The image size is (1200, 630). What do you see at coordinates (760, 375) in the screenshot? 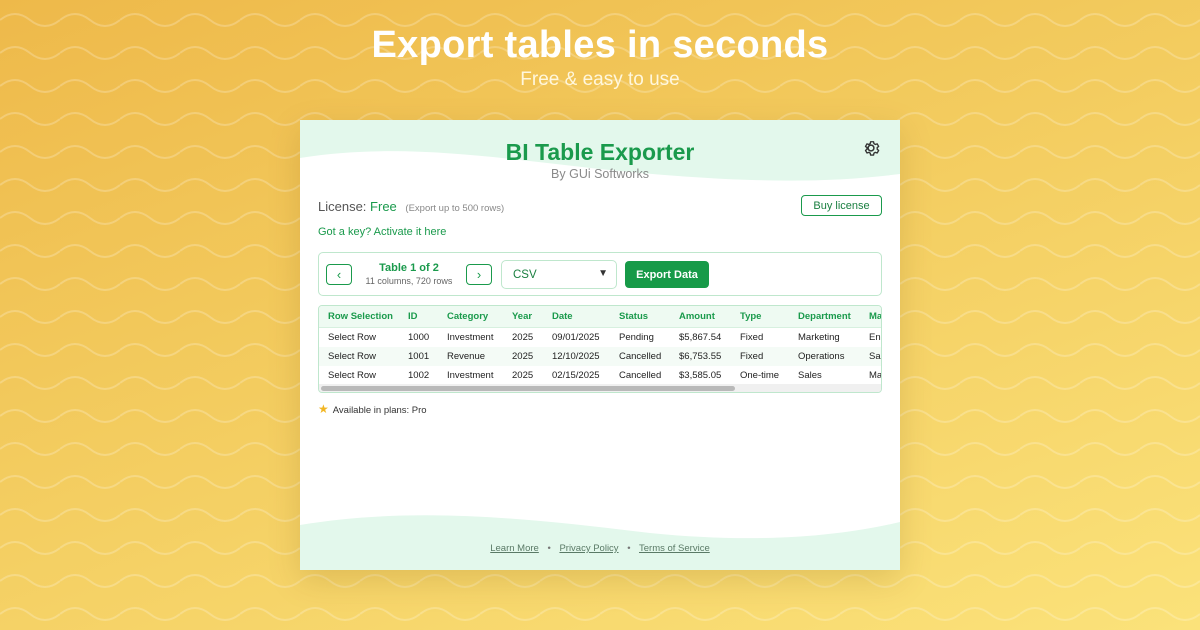
I see `table-cell: One-time` at bounding box center [760, 375].